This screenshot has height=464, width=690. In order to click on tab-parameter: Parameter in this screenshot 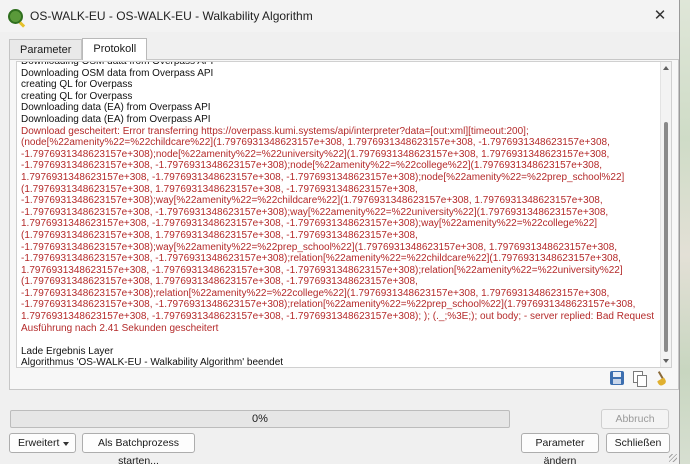, I will do `click(46, 49)`.